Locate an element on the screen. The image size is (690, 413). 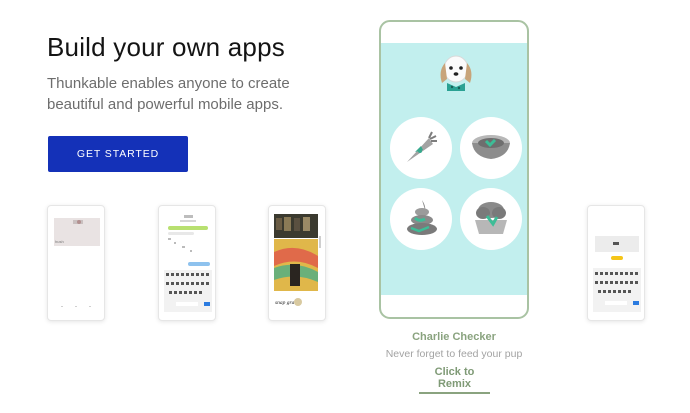
thumbnail-caption: hush is located at coordinates (59, 241).